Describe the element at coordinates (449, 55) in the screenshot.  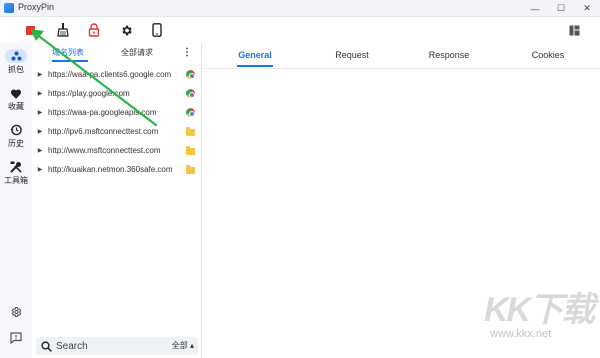
I see `tab-response: Response` at that location.